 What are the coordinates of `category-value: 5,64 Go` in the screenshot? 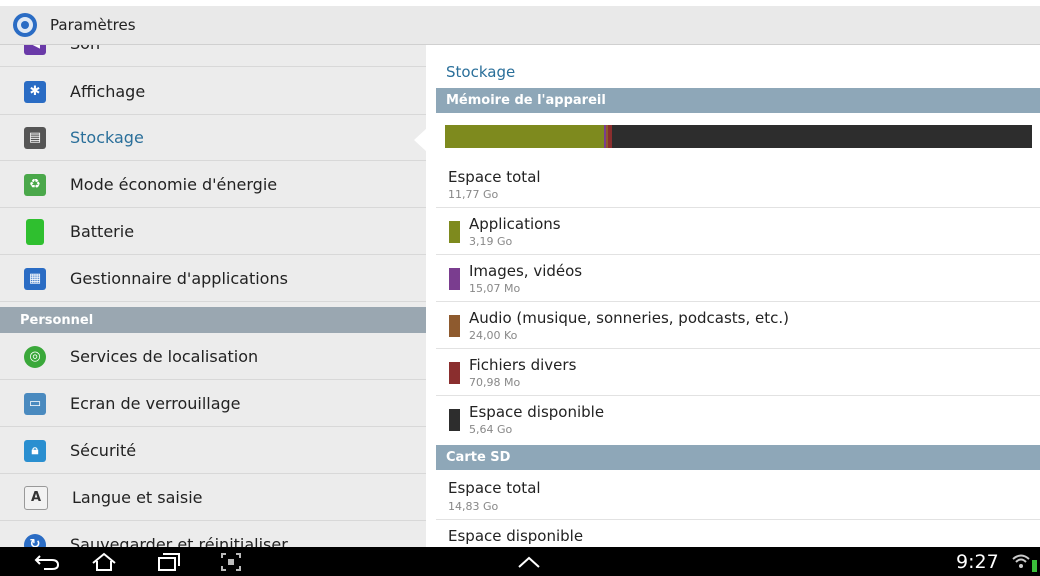 It's located at (491, 429).